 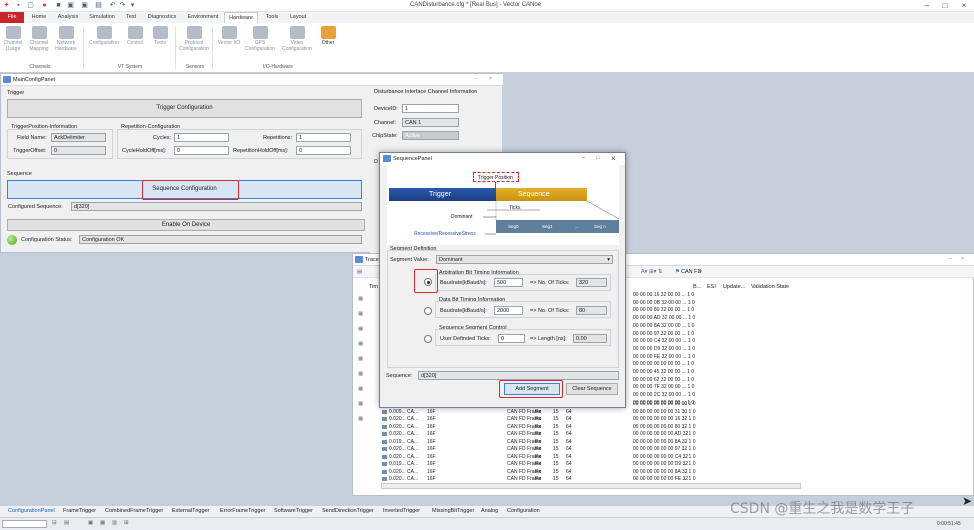 What do you see at coordinates (524, 259) in the screenshot?
I see `segment-value-dropdown: Dominant ▾` at bounding box center [524, 259].